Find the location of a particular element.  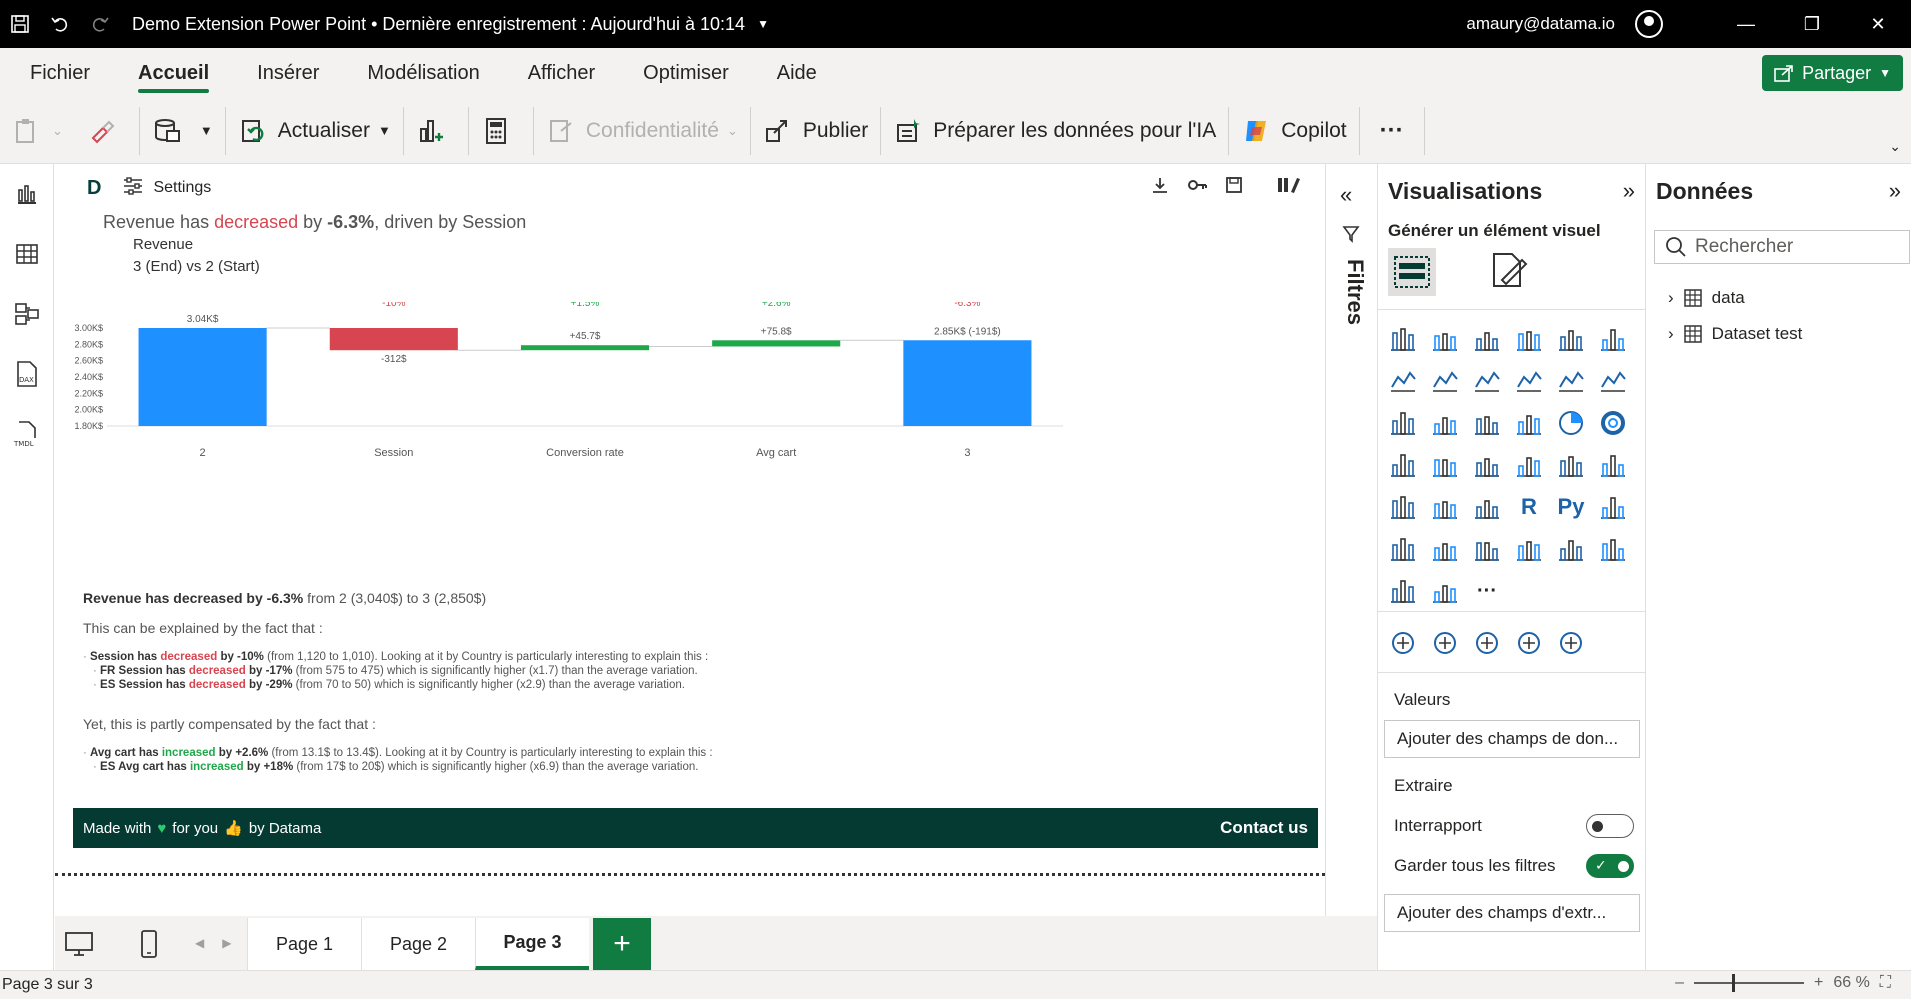

zoom-in-icon: + is located at coordinates (1818, 983).